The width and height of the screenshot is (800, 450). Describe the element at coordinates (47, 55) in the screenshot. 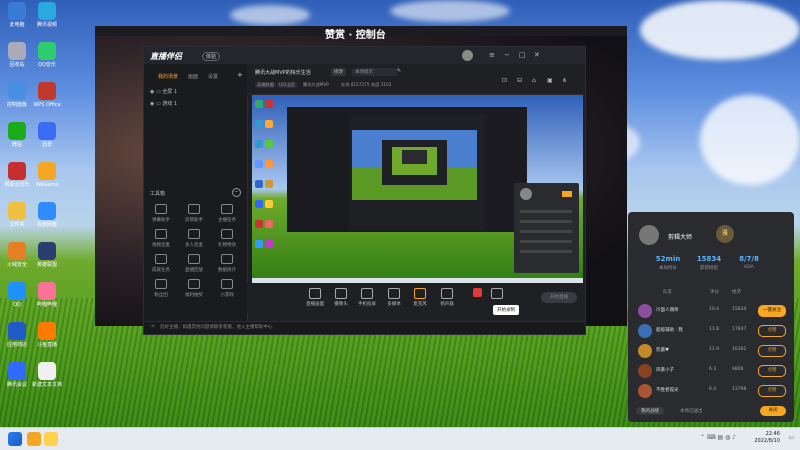

I see `desktop-icon: QQ音乐` at that location.